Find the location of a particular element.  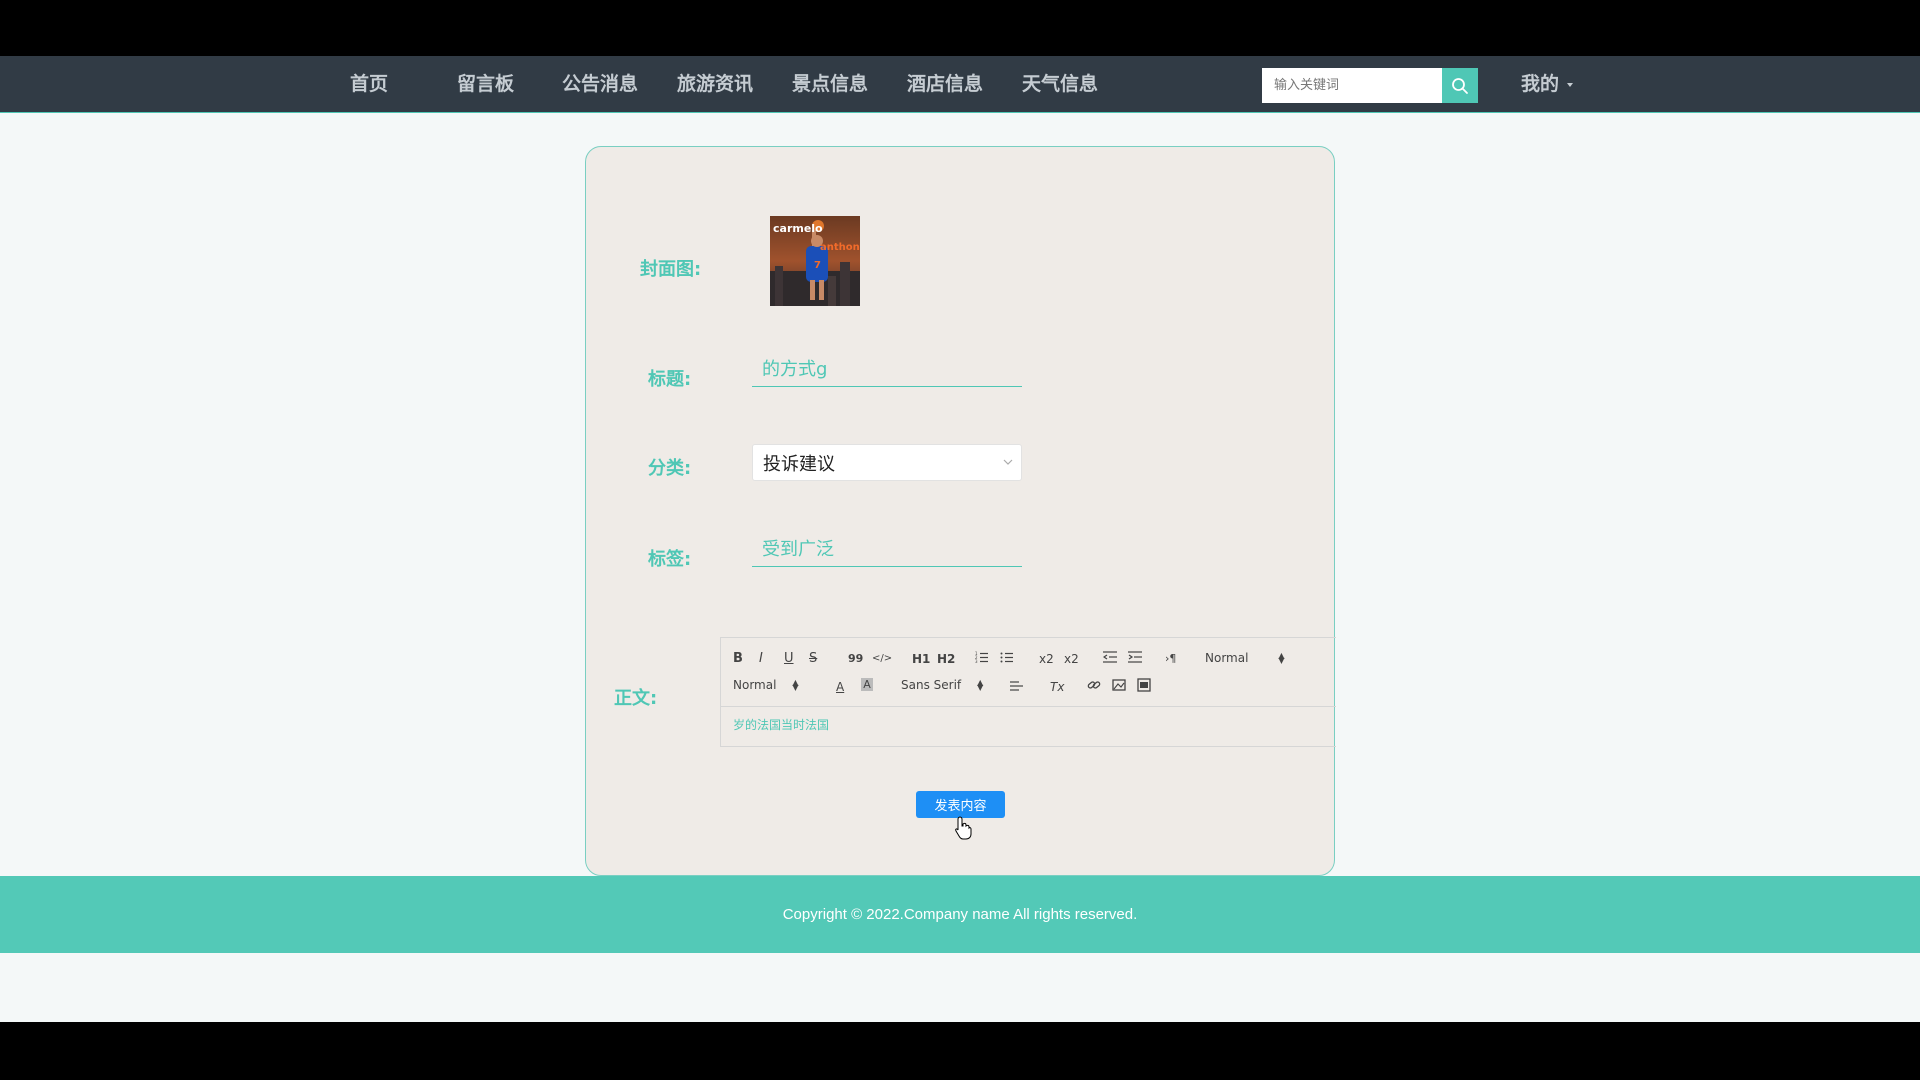

ordered-list-button: 1 2 3 is located at coordinates (982, 659).